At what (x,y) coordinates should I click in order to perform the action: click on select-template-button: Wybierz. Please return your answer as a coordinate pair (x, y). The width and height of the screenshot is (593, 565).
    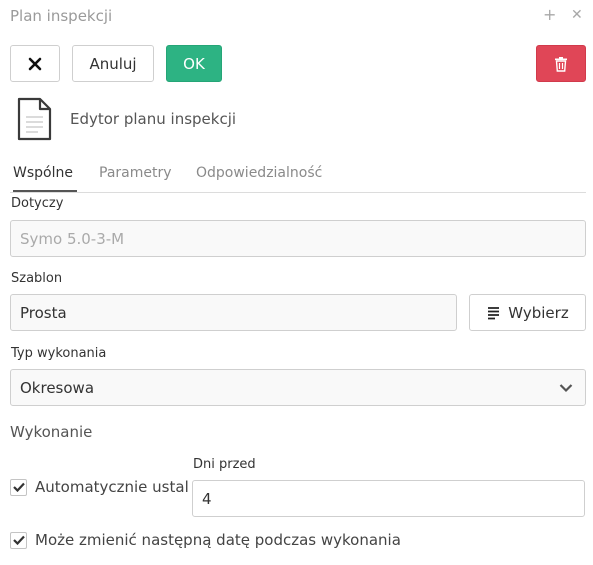
    Looking at the image, I should click on (527, 312).